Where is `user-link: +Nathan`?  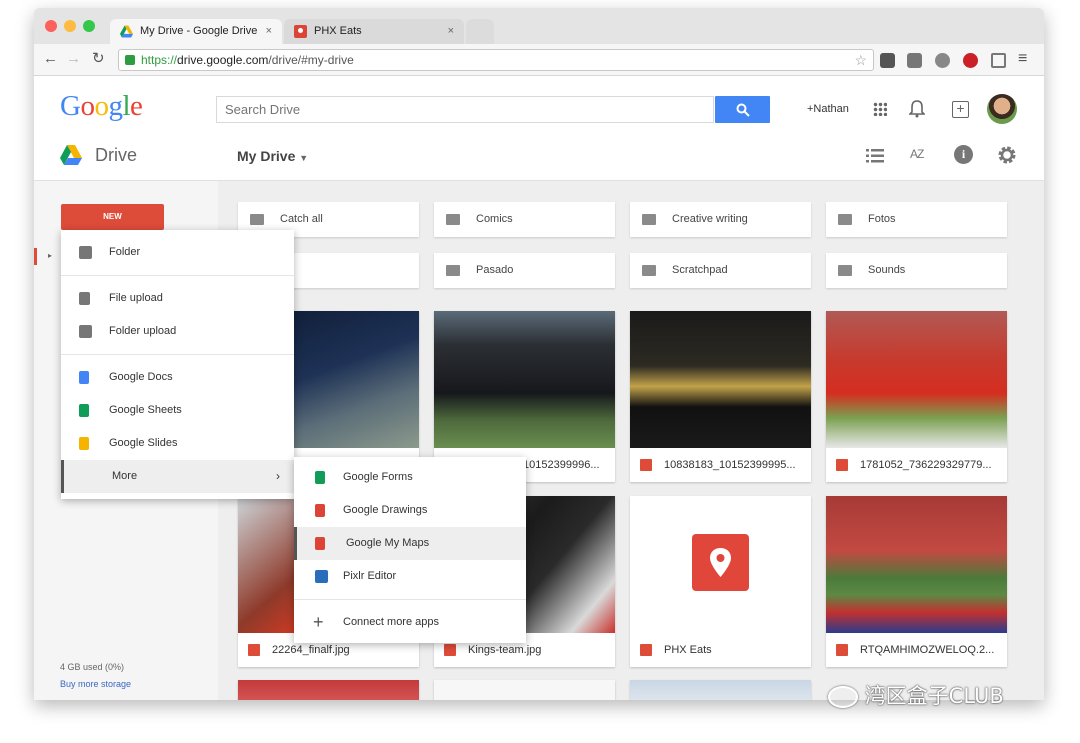 user-link: +Nathan is located at coordinates (828, 109).